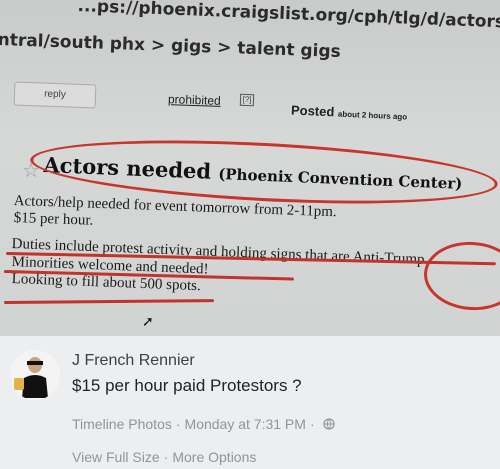  I want to click on posted-label: Posted, so click(312, 111).